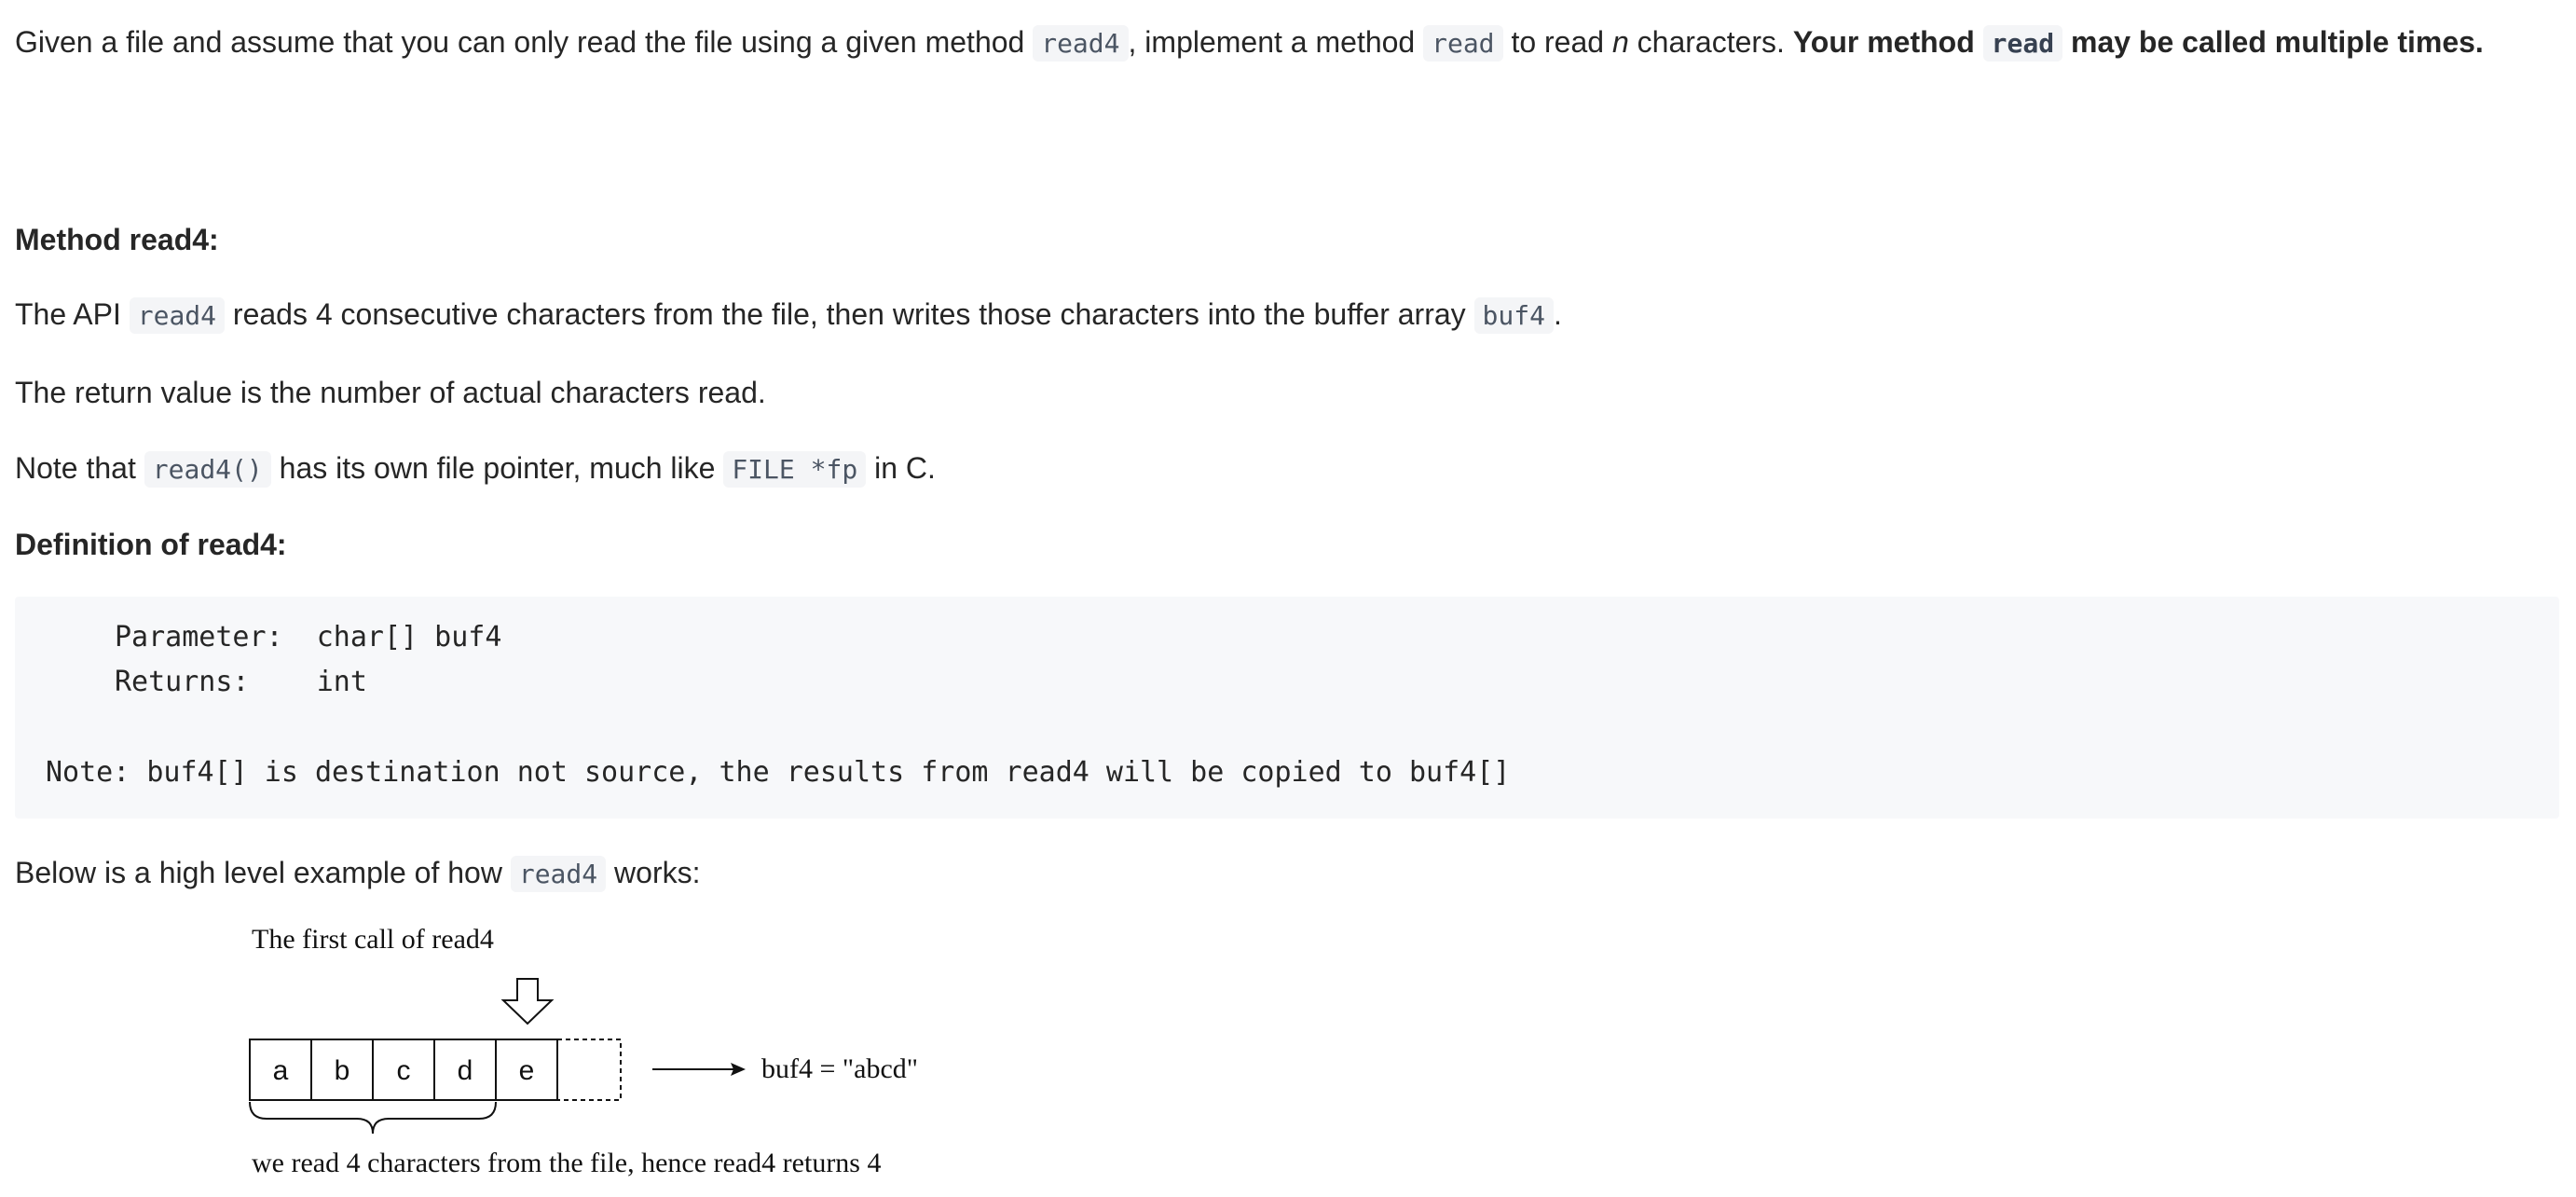  I want to click on figure-title: The first call of read4, so click(373, 939).